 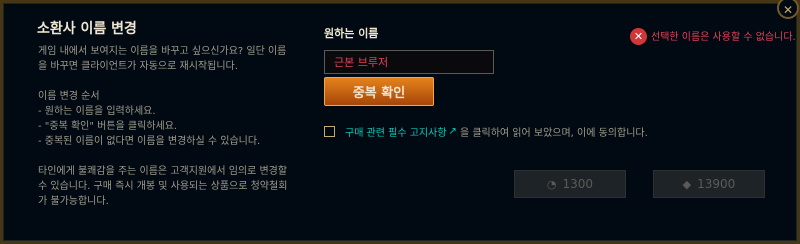 I want to click on intro-line: 게임 내에서 보여지는 이름을 바꾸고 싶으신가요? 일단 이름, so click(x=162, y=51).